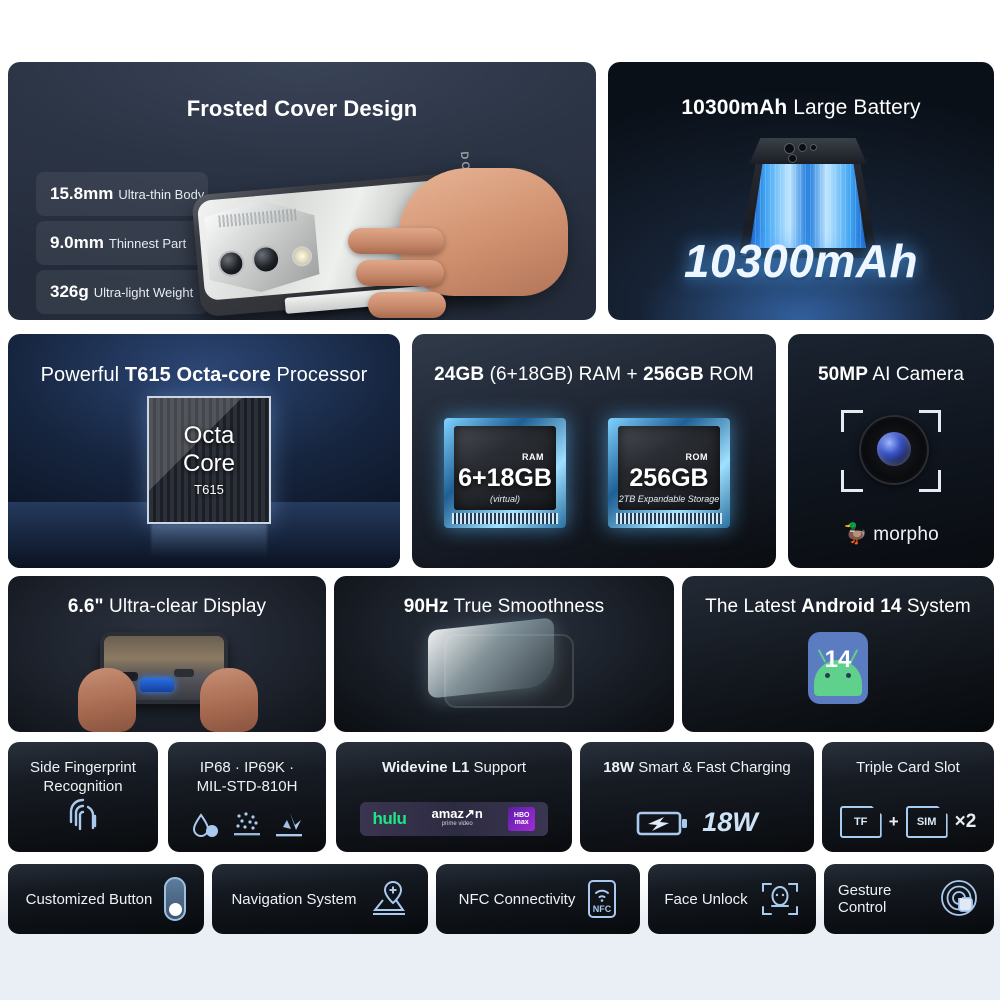 This screenshot has height=1000, width=1000. Describe the element at coordinates (521, 819) in the screenshot. I see `hbo-max-logo: HBO max` at that location.